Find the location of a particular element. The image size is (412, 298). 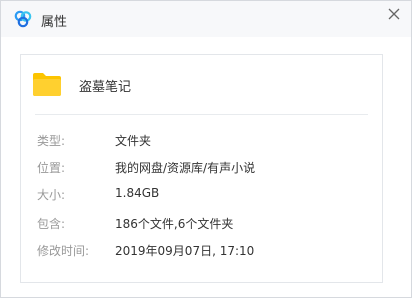

property-label: 包含: is located at coordinates (51, 224).